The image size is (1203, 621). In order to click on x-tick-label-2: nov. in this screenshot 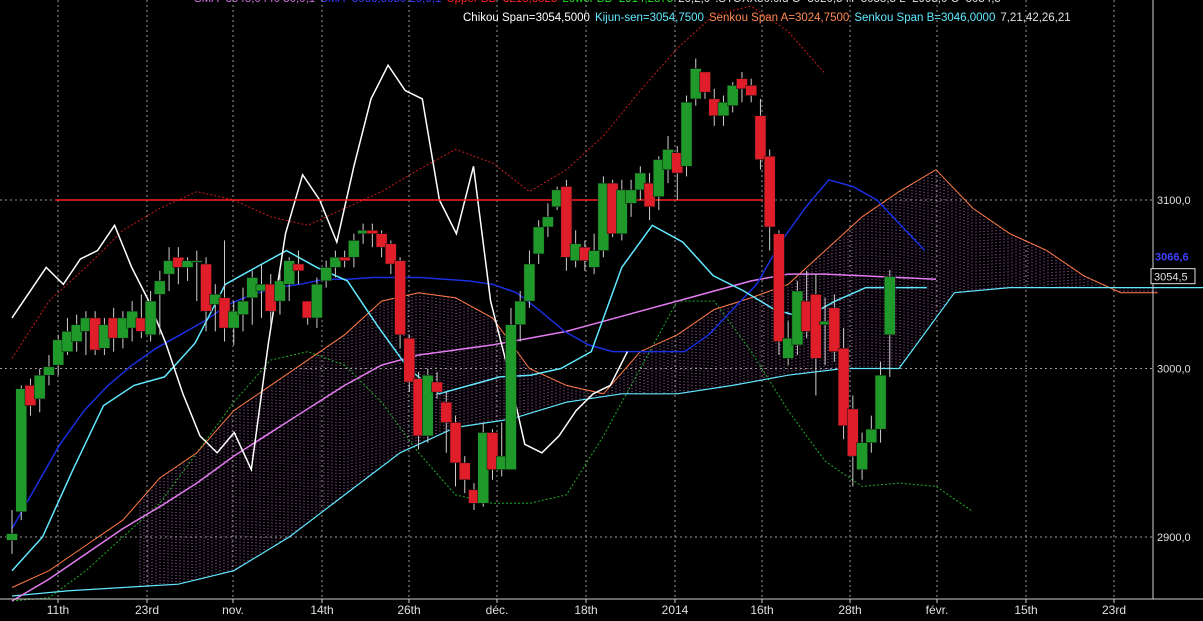, I will do `click(233, 610)`.